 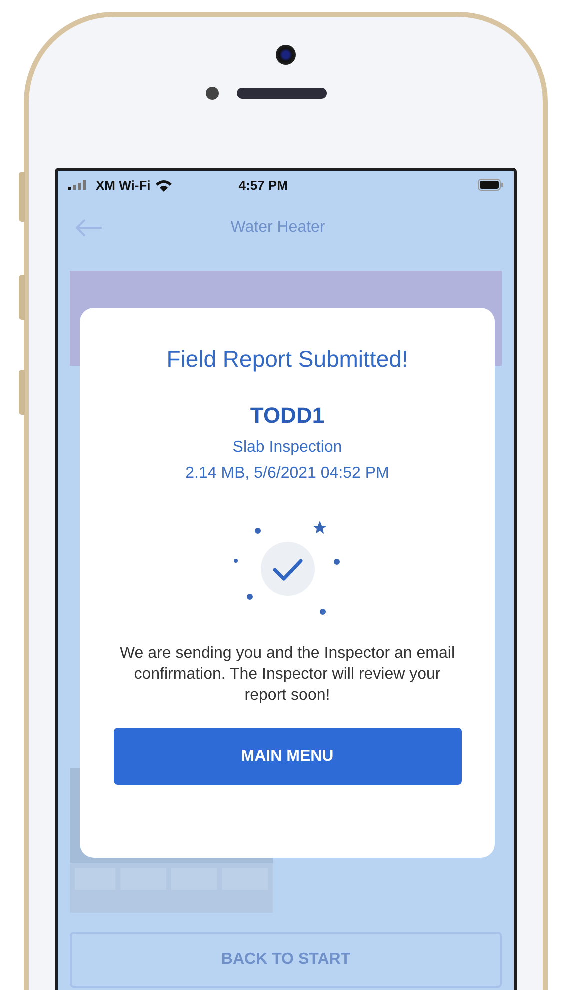 I want to click on camera-icon, so click(x=286, y=55).